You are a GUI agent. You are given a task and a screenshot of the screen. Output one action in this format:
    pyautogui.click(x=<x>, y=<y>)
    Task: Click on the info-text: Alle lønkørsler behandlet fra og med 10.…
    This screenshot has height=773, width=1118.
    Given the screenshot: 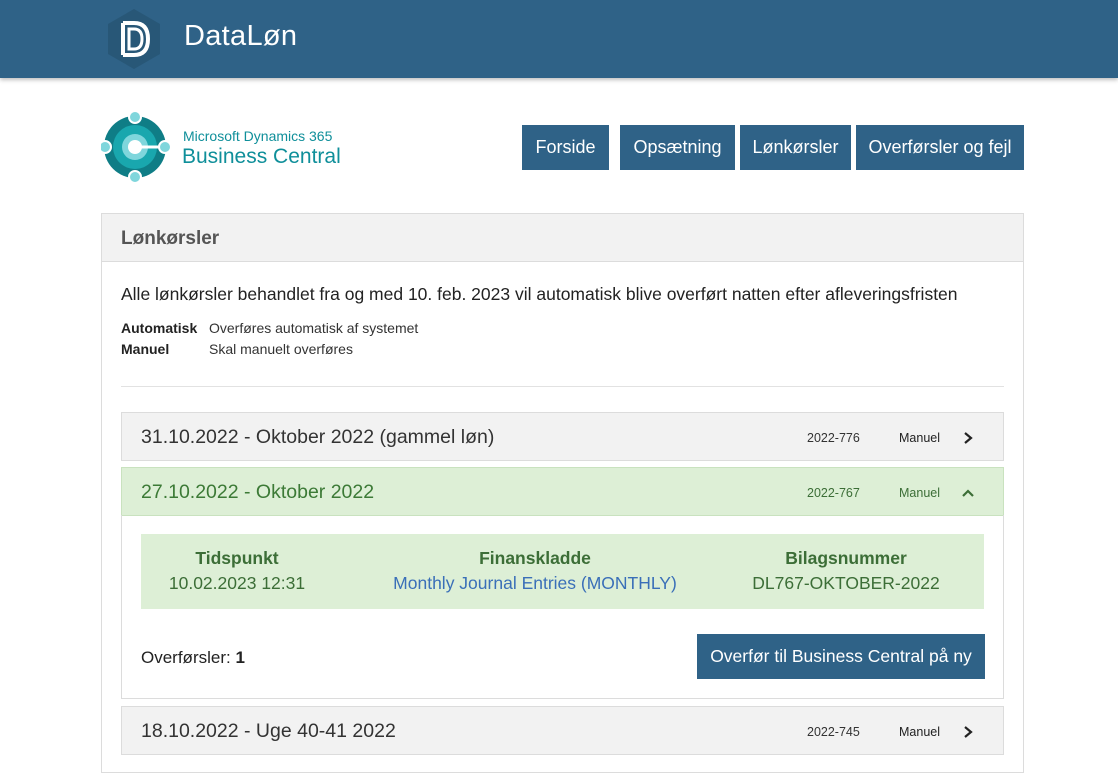 What is the action you would take?
    pyautogui.click(x=539, y=294)
    